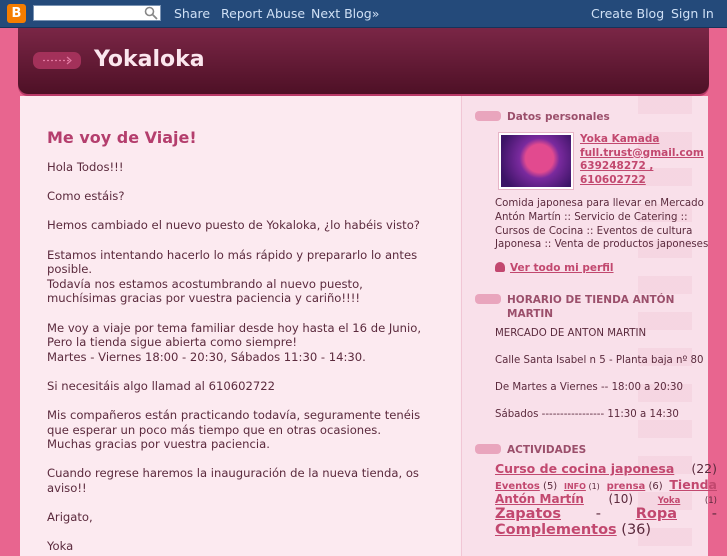 The height and width of the screenshot is (556, 727). Describe the element at coordinates (16, 13) in the screenshot. I see `blogger-logo-icon: B` at that location.